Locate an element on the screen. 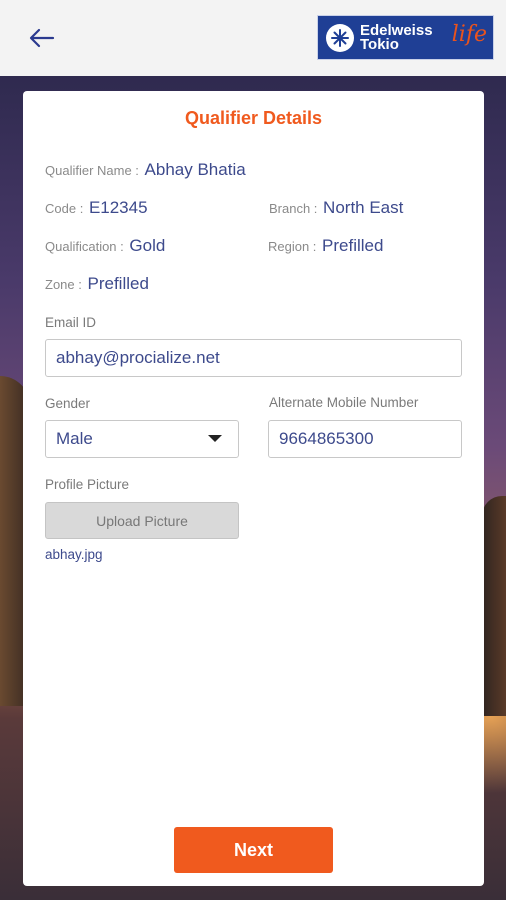  qualifier-name-label: Qualifier Name : is located at coordinates (92, 170).